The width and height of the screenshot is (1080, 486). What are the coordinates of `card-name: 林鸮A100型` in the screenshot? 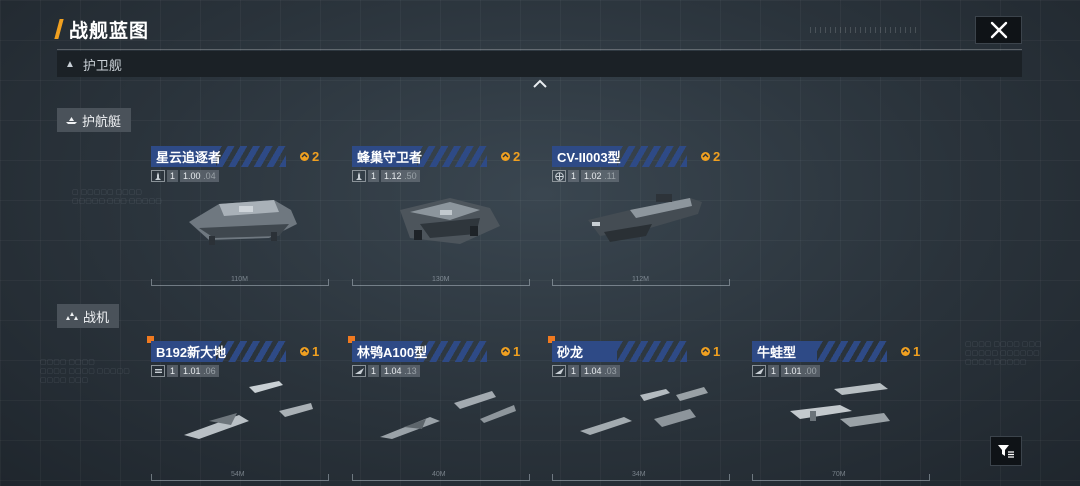 It's located at (392, 352).